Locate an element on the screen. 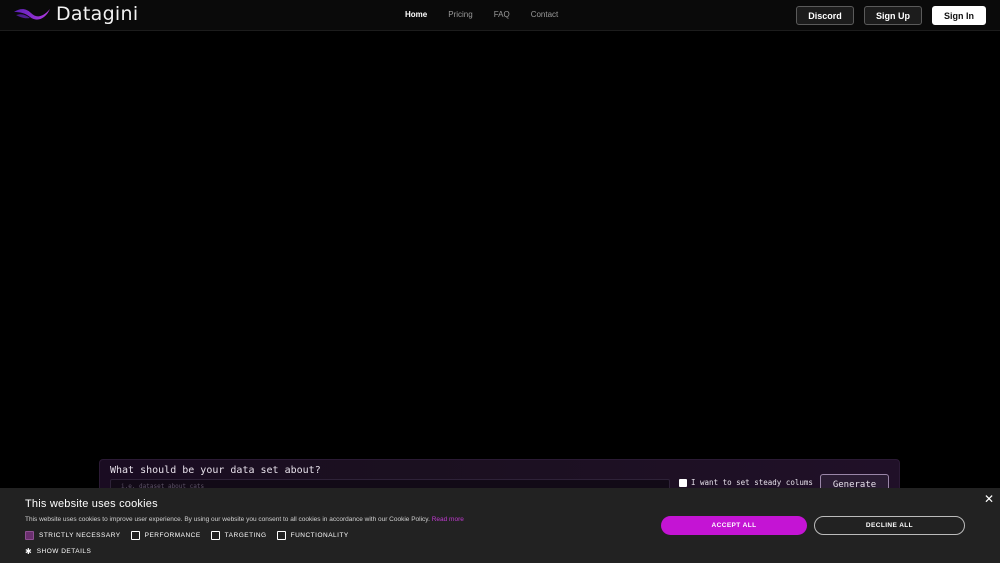 The height and width of the screenshot is (563, 1000). brand-logo: Datagini is located at coordinates (75, 14).